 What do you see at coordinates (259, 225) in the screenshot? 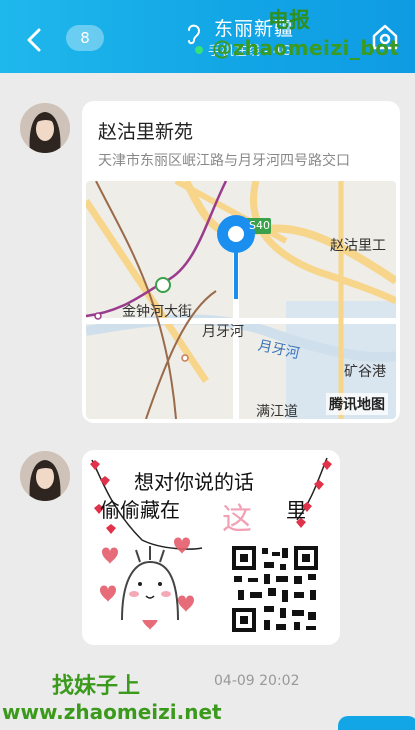
I see `map-label-s40: S40` at bounding box center [259, 225].